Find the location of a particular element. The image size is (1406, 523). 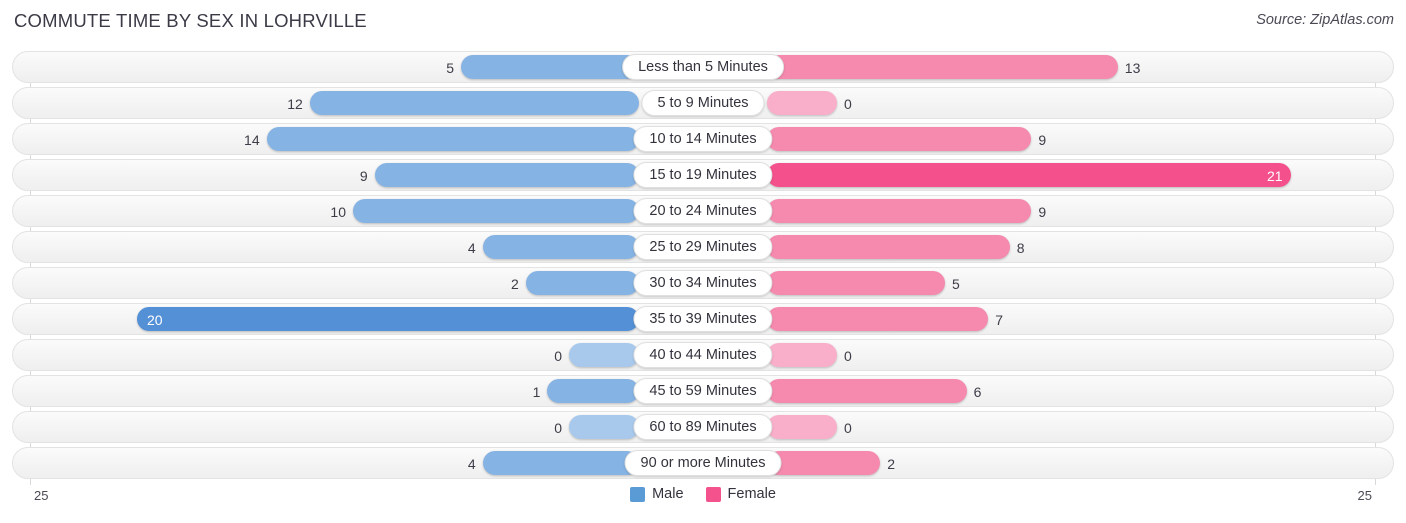

bar-value-female: 21 is located at coordinates (1275, 176).